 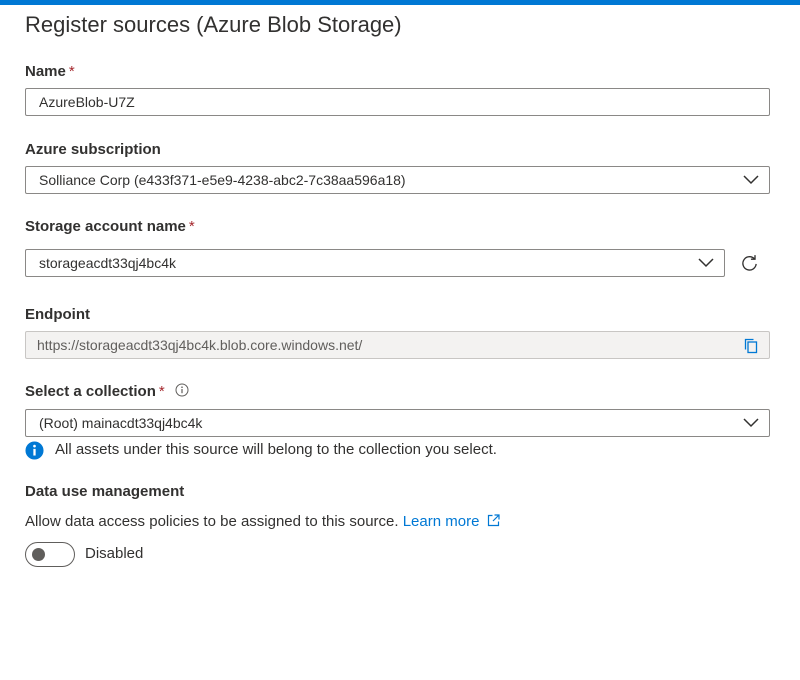 I want to click on collection-label-text: Select a collection, so click(x=90, y=391).